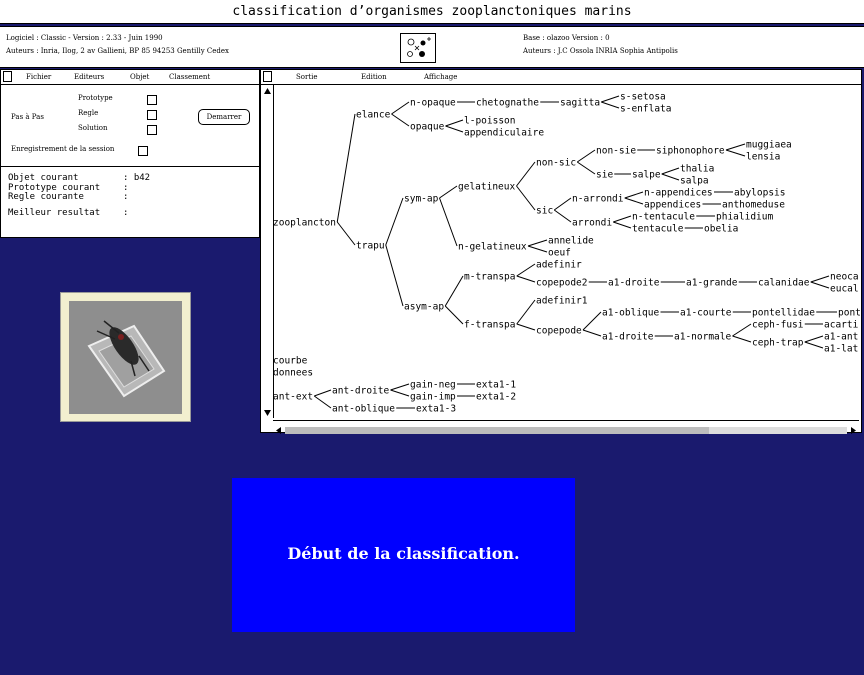 This screenshot has width=864, height=675. What do you see at coordinates (778, 343) in the screenshot?
I see `tree-node-ceph-trap: ceph-trap` at bounding box center [778, 343].